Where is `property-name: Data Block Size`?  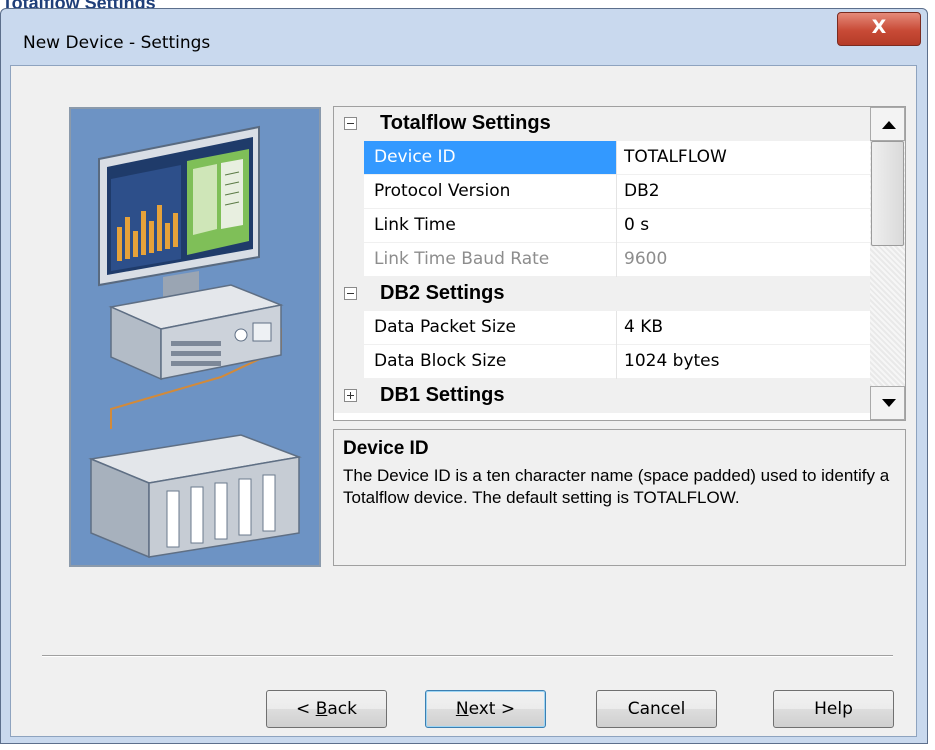
property-name: Data Block Size is located at coordinates (440, 361).